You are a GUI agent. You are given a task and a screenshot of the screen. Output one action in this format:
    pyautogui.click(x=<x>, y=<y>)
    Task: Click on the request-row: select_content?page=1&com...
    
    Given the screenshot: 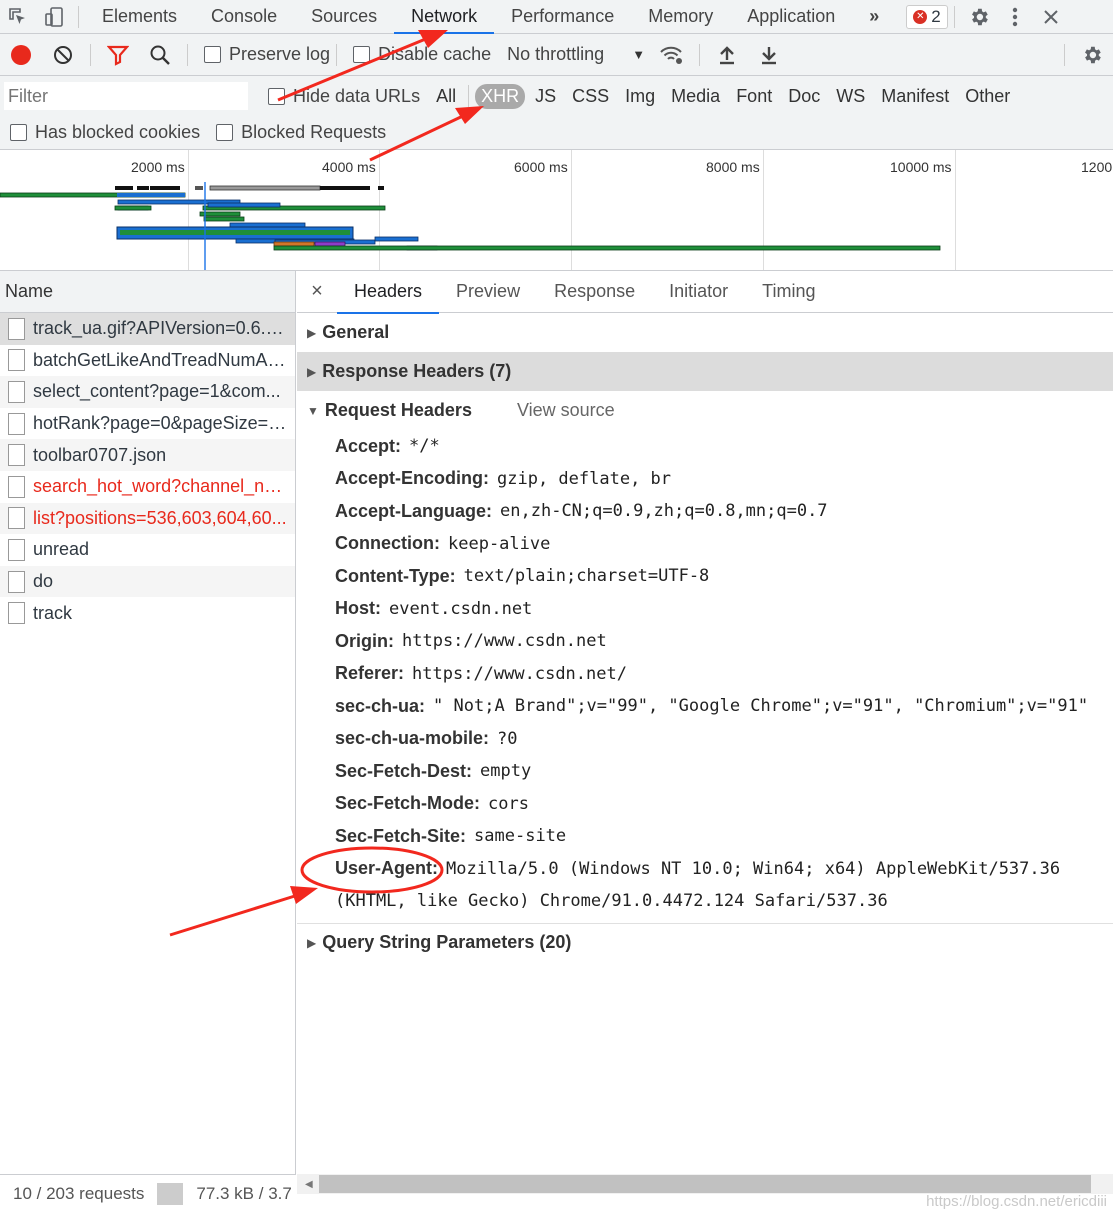 What is the action you would take?
    pyautogui.click(x=147, y=392)
    